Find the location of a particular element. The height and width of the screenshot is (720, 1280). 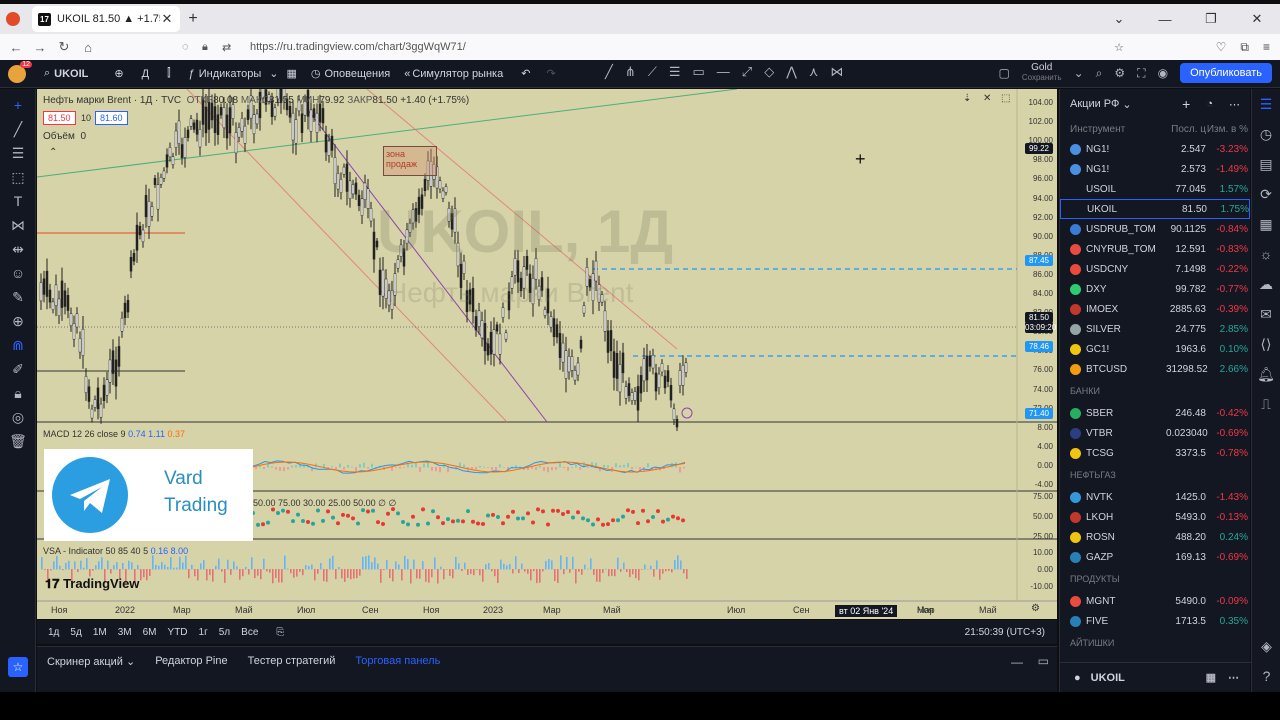

watchlist-row: DXY 99.782 -0.77% is located at coordinates (1155, 289).